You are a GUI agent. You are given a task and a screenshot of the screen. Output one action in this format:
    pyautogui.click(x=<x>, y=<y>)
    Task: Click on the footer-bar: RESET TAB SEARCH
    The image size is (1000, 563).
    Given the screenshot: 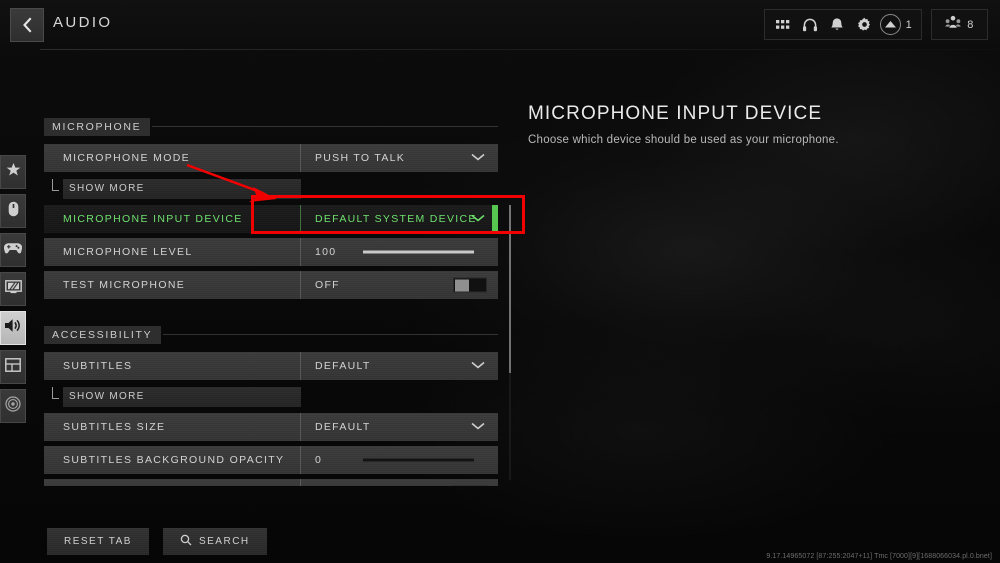 What is the action you would take?
    pyautogui.click(x=157, y=541)
    